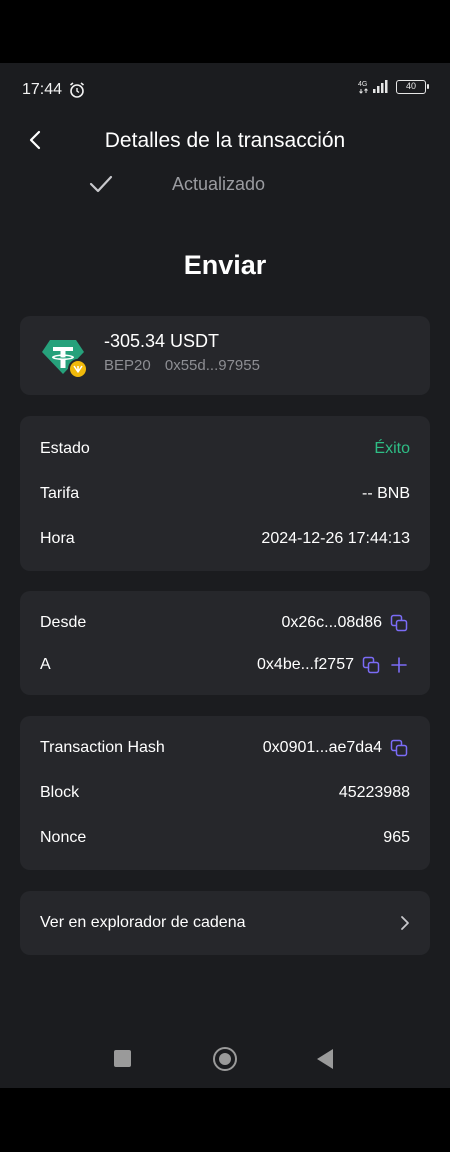 The width and height of the screenshot is (450, 1152). What do you see at coordinates (374, 792) in the screenshot?
I see `block-value: 45223988` at bounding box center [374, 792].